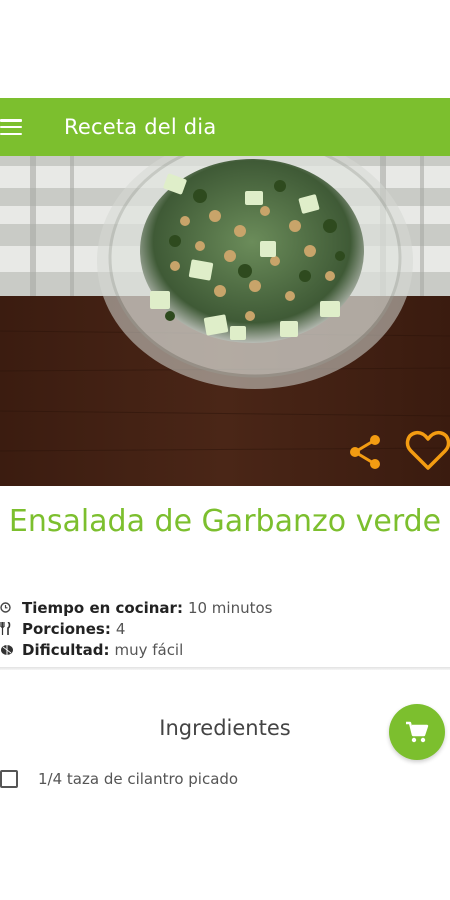 Image resolution: width=450 pixels, height=900 pixels. I want to click on ingredient-checkbox, so click(9, 779).